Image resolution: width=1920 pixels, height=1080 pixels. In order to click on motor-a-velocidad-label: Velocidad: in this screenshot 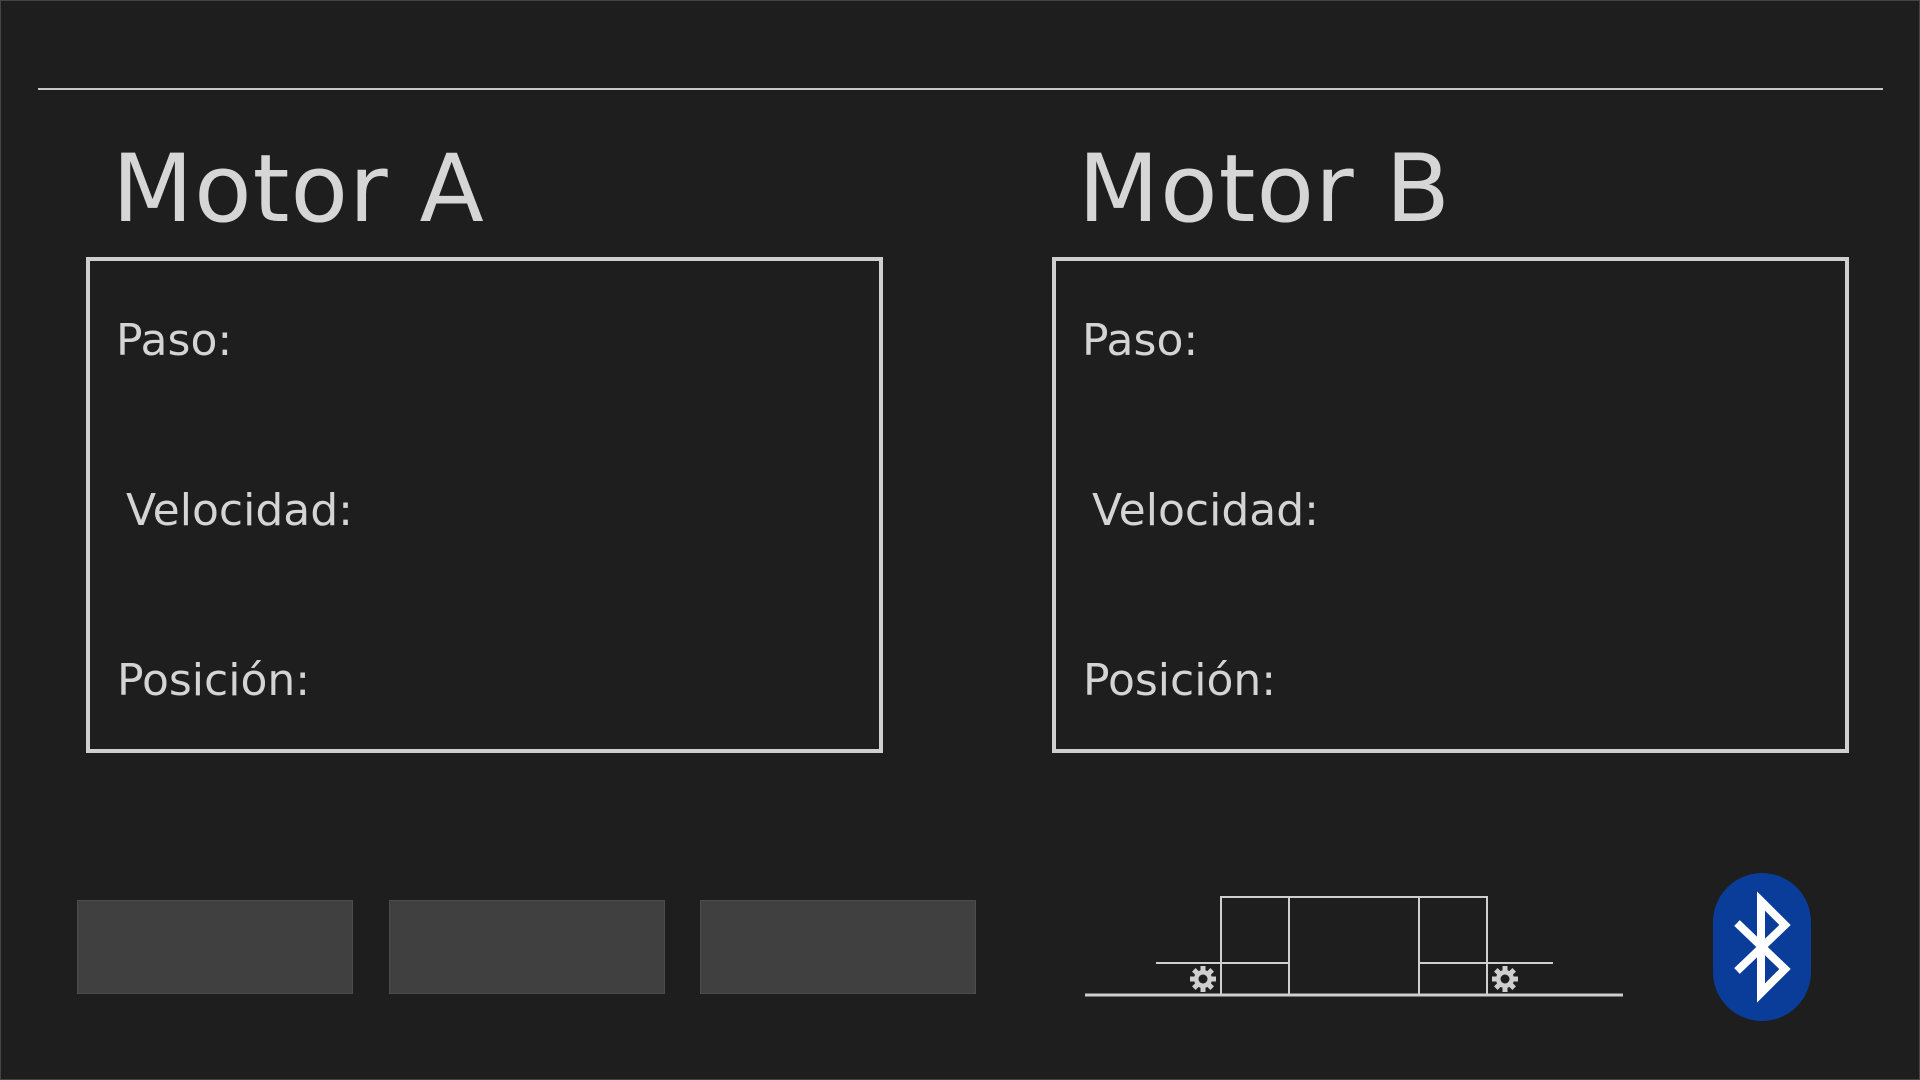, I will do `click(239, 510)`.